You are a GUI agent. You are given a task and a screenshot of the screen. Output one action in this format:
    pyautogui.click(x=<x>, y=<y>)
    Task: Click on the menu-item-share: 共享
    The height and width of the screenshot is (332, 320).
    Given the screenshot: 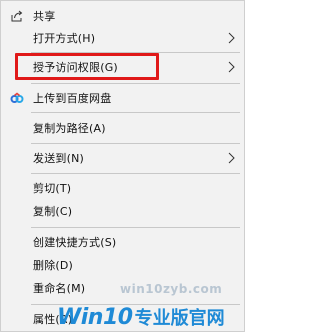 What is the action you would take?
    pyautogui.click(x=122, y=16)
    